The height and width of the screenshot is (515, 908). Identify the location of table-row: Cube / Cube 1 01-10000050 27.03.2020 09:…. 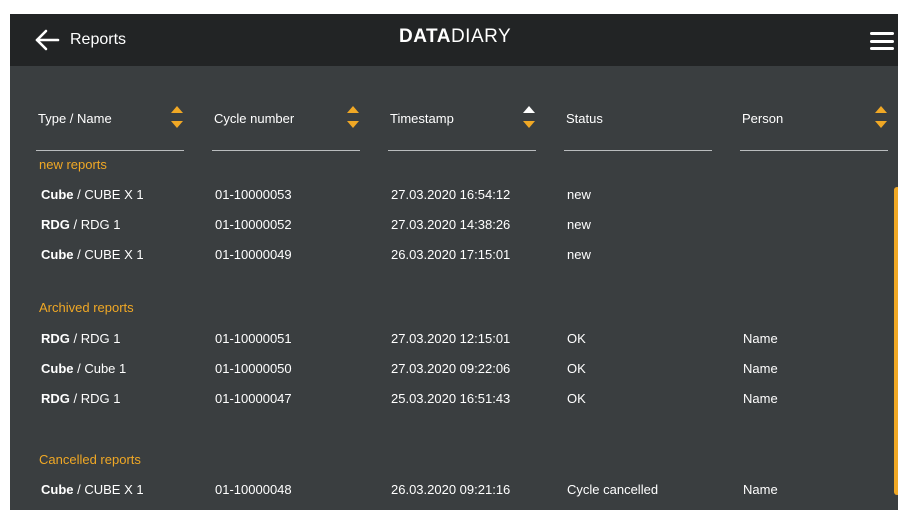
(445, 376).